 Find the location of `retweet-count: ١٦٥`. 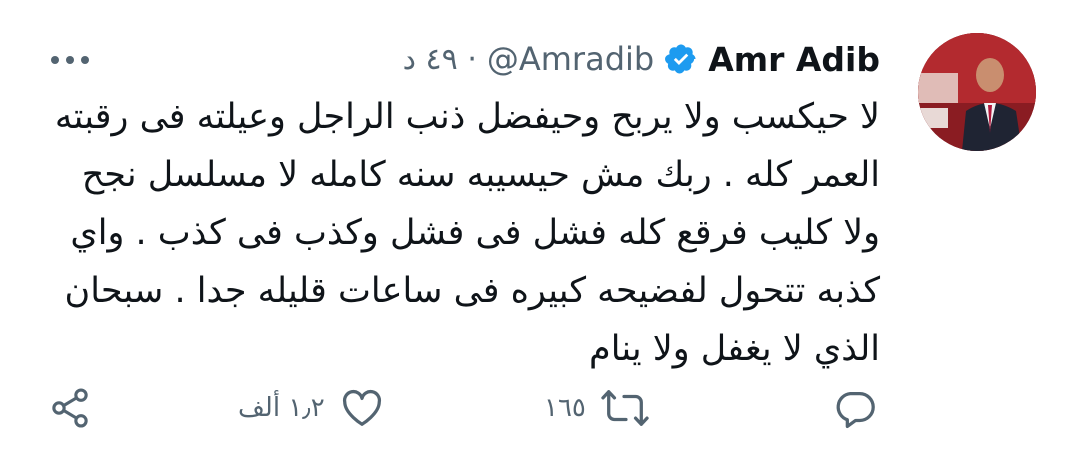

retweet-count: ١٦٥ is located at coordinates (565, 408).